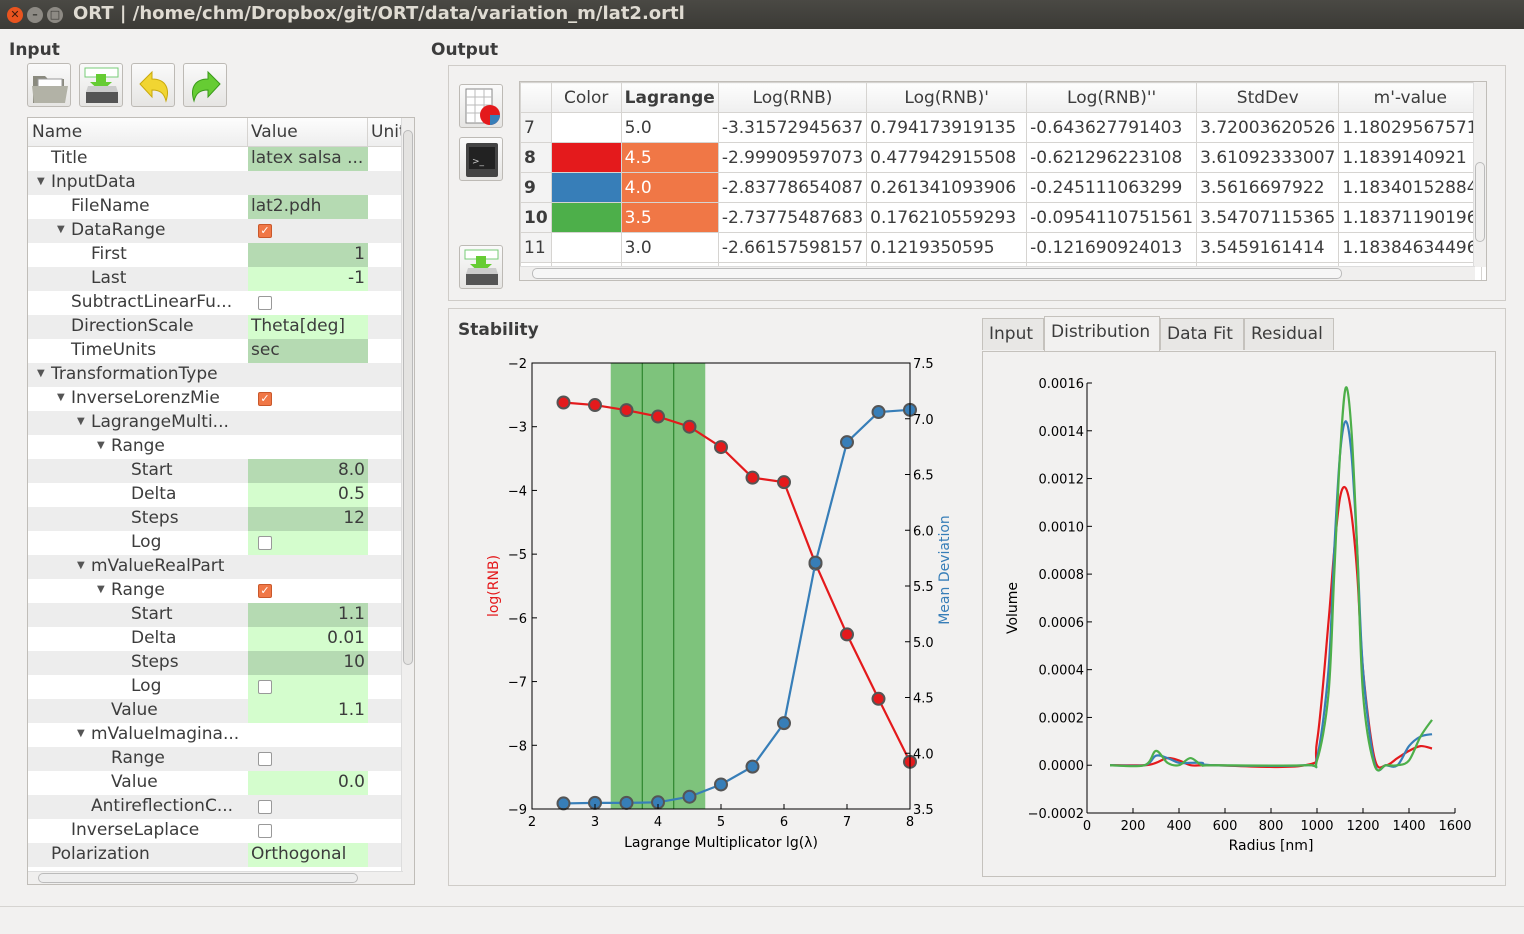 The image size is (1524, 934). What do you see at coordinates (536, 247) in the screenshot?
I see `row-header: 11` at bounding box center [536, 247].